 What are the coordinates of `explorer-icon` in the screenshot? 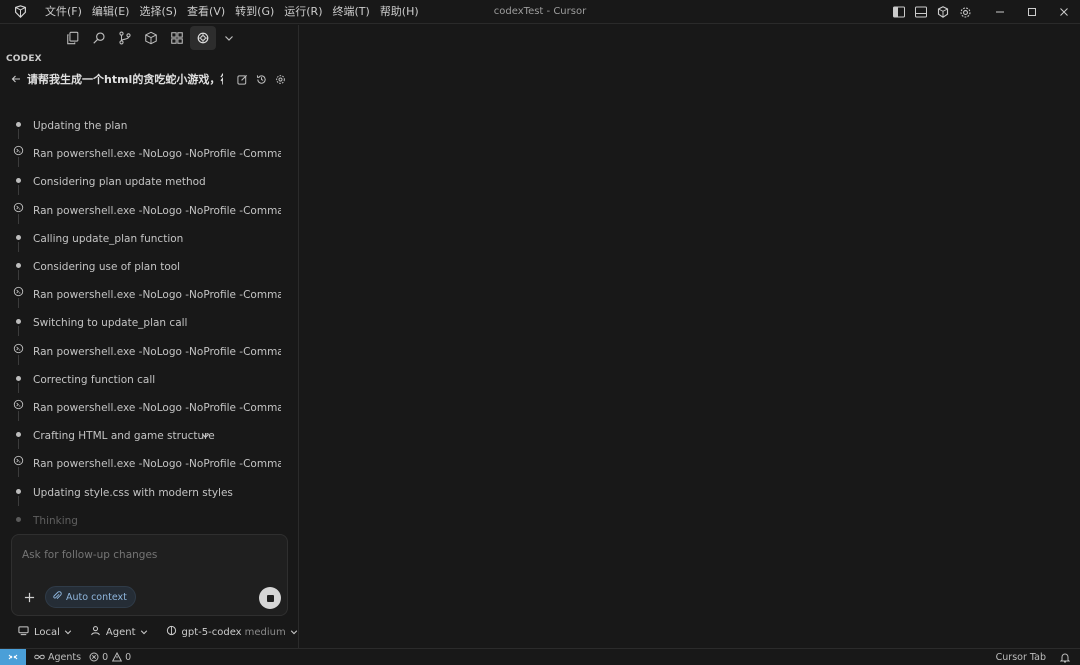 It's located at (73, 38).